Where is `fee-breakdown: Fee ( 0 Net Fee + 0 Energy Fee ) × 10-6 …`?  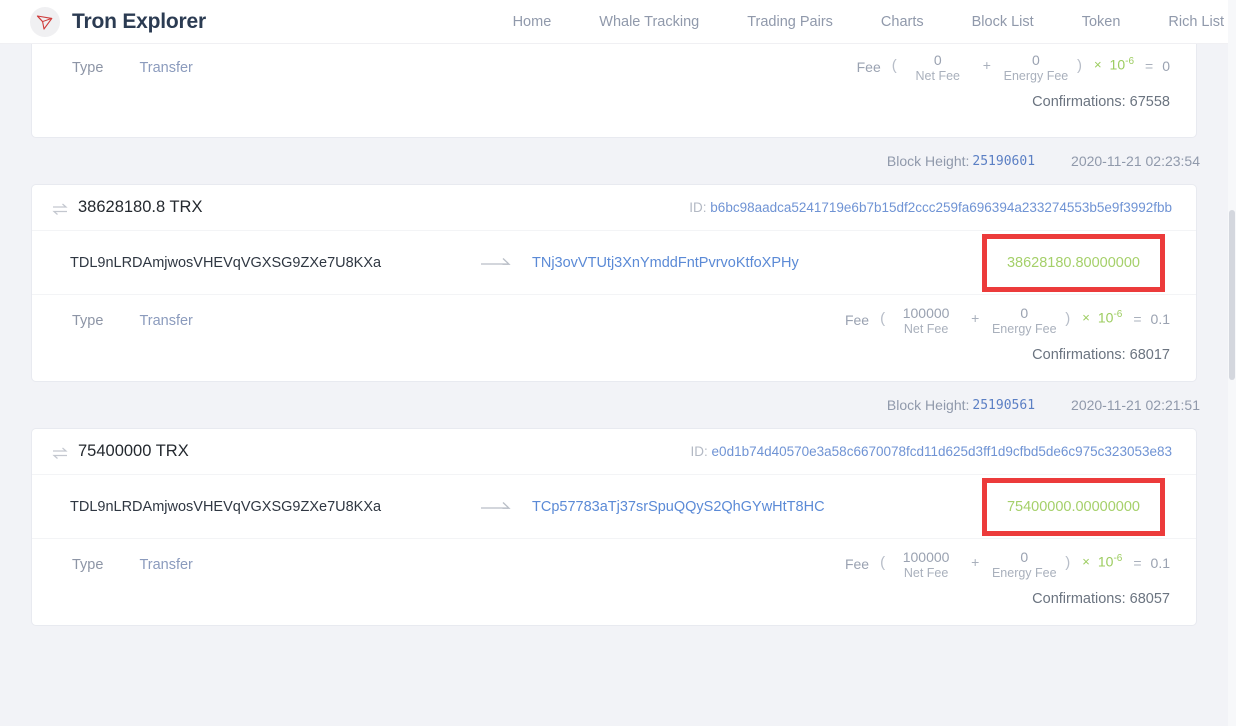 fee-breakdown: Fee ( 0 Net Fee + 0 Energy Fee ) × 10-6 … is located at coordinates (1013, 68).